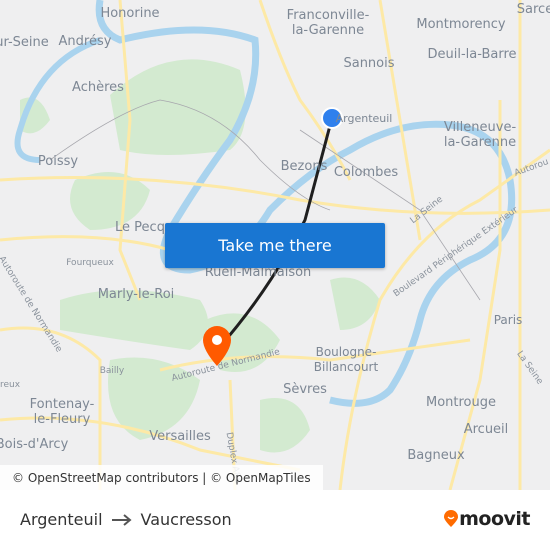  I want to click on route-title: Argenteuil Vaucresson, so click(126, 519).